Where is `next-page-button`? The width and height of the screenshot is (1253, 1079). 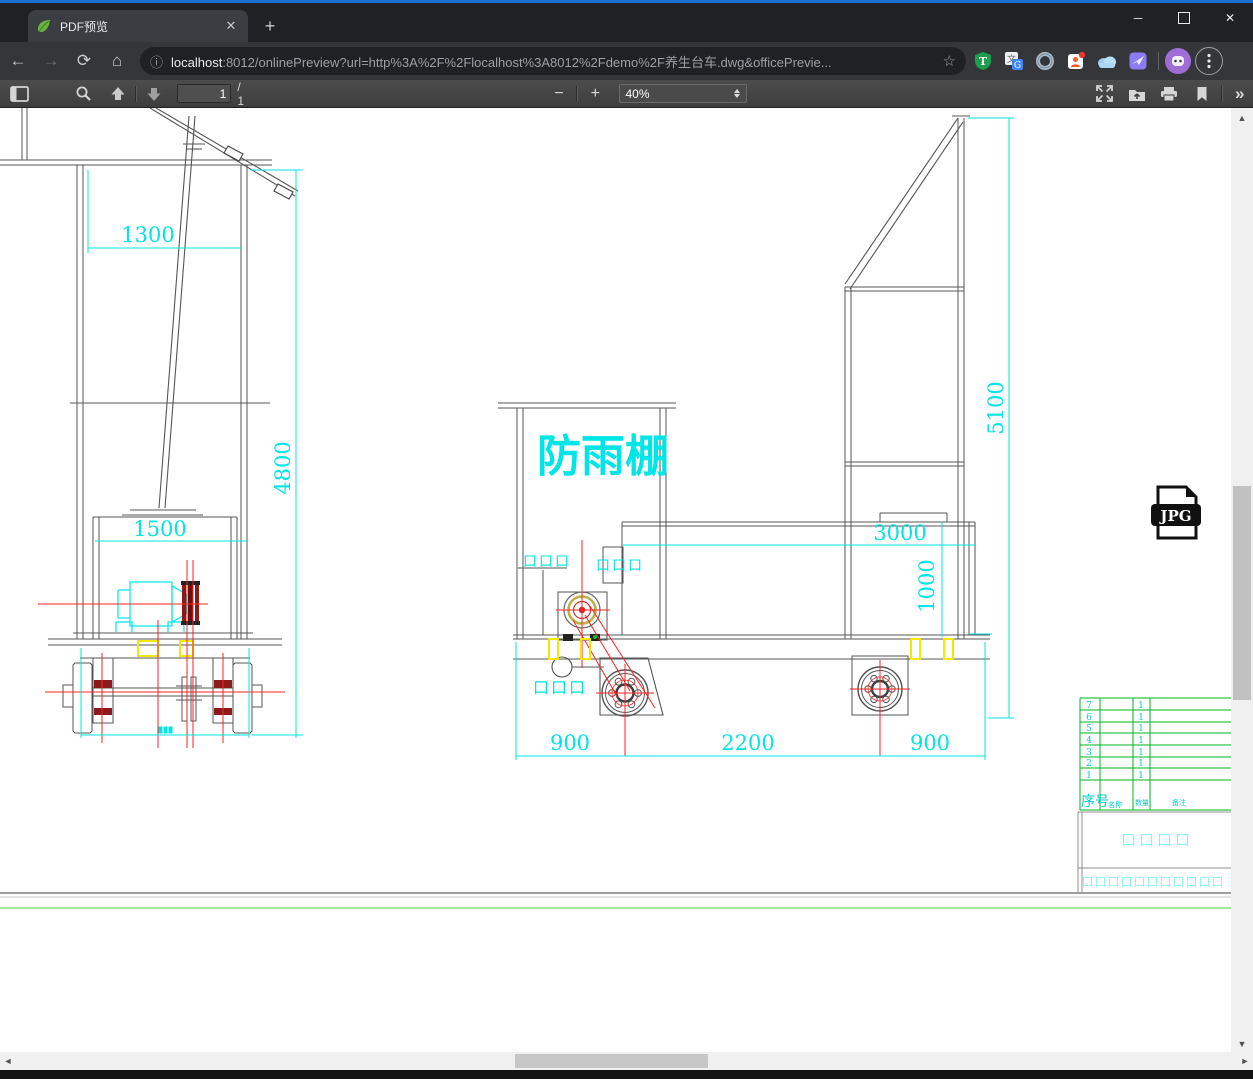 next-page-button is located at coordinates (154, 94).